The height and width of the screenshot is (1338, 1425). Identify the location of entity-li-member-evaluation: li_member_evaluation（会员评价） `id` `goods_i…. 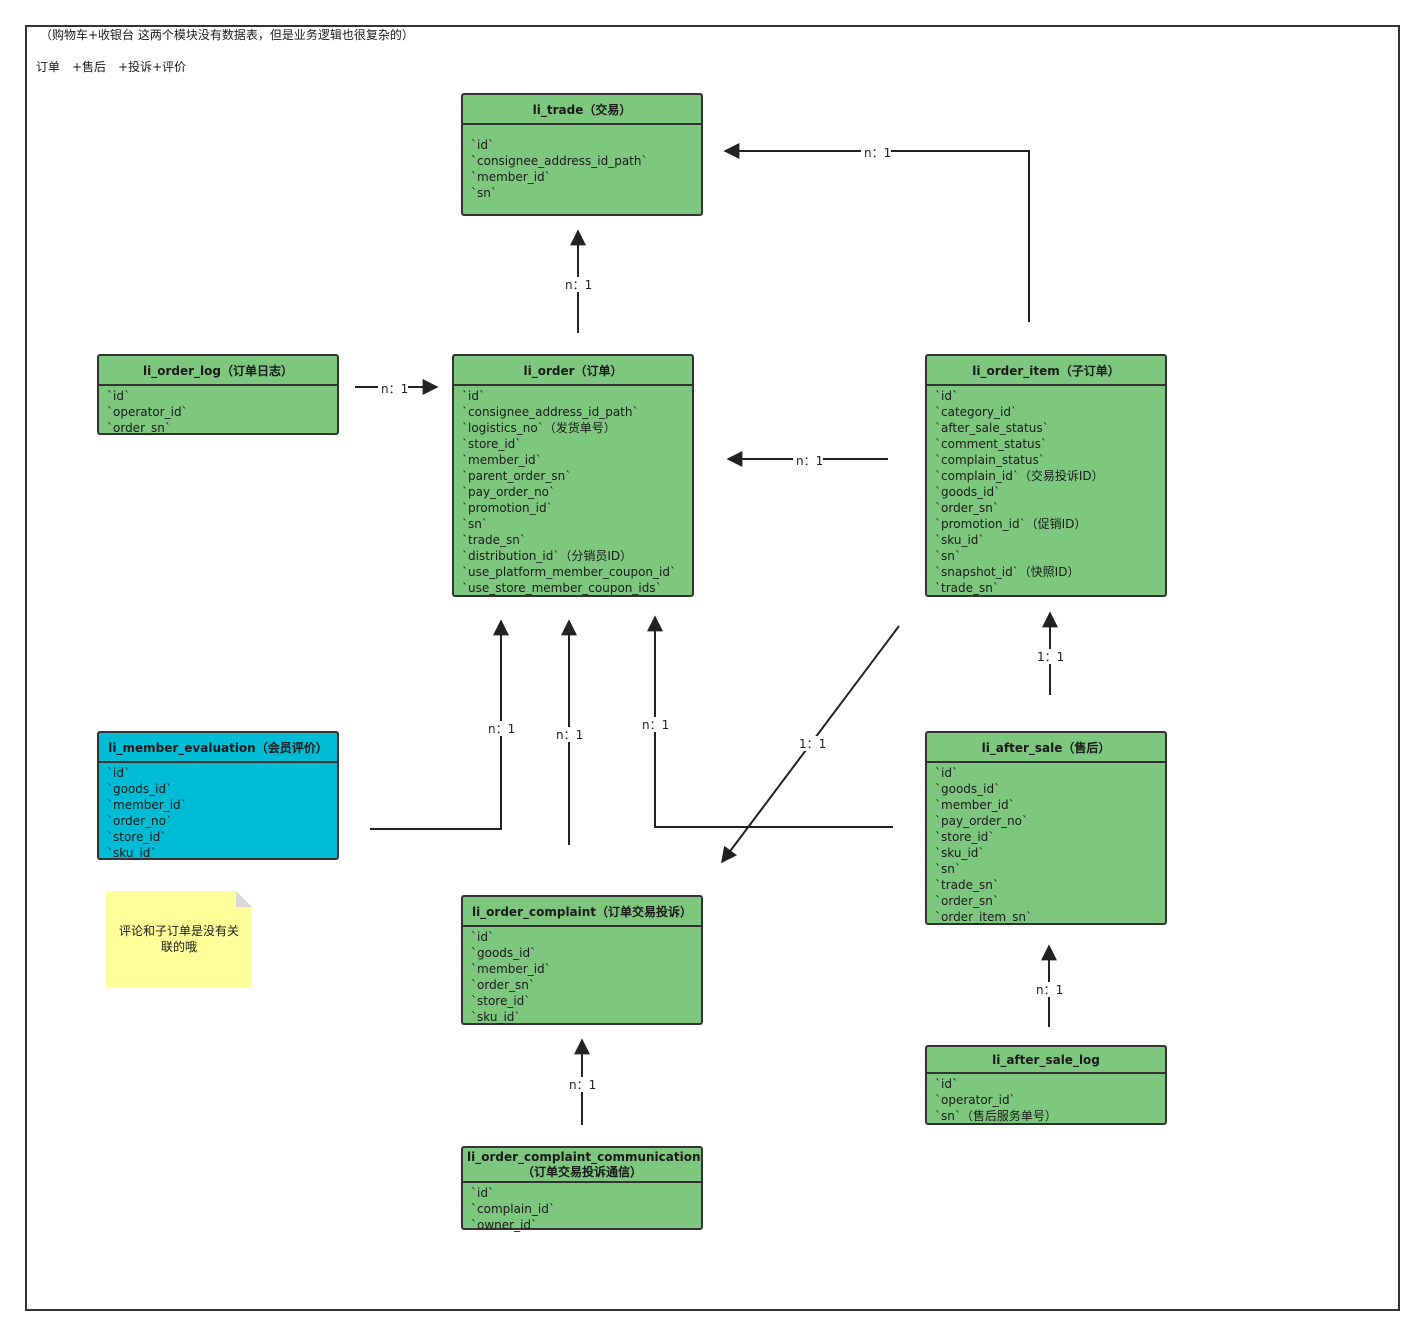
(218, 795).